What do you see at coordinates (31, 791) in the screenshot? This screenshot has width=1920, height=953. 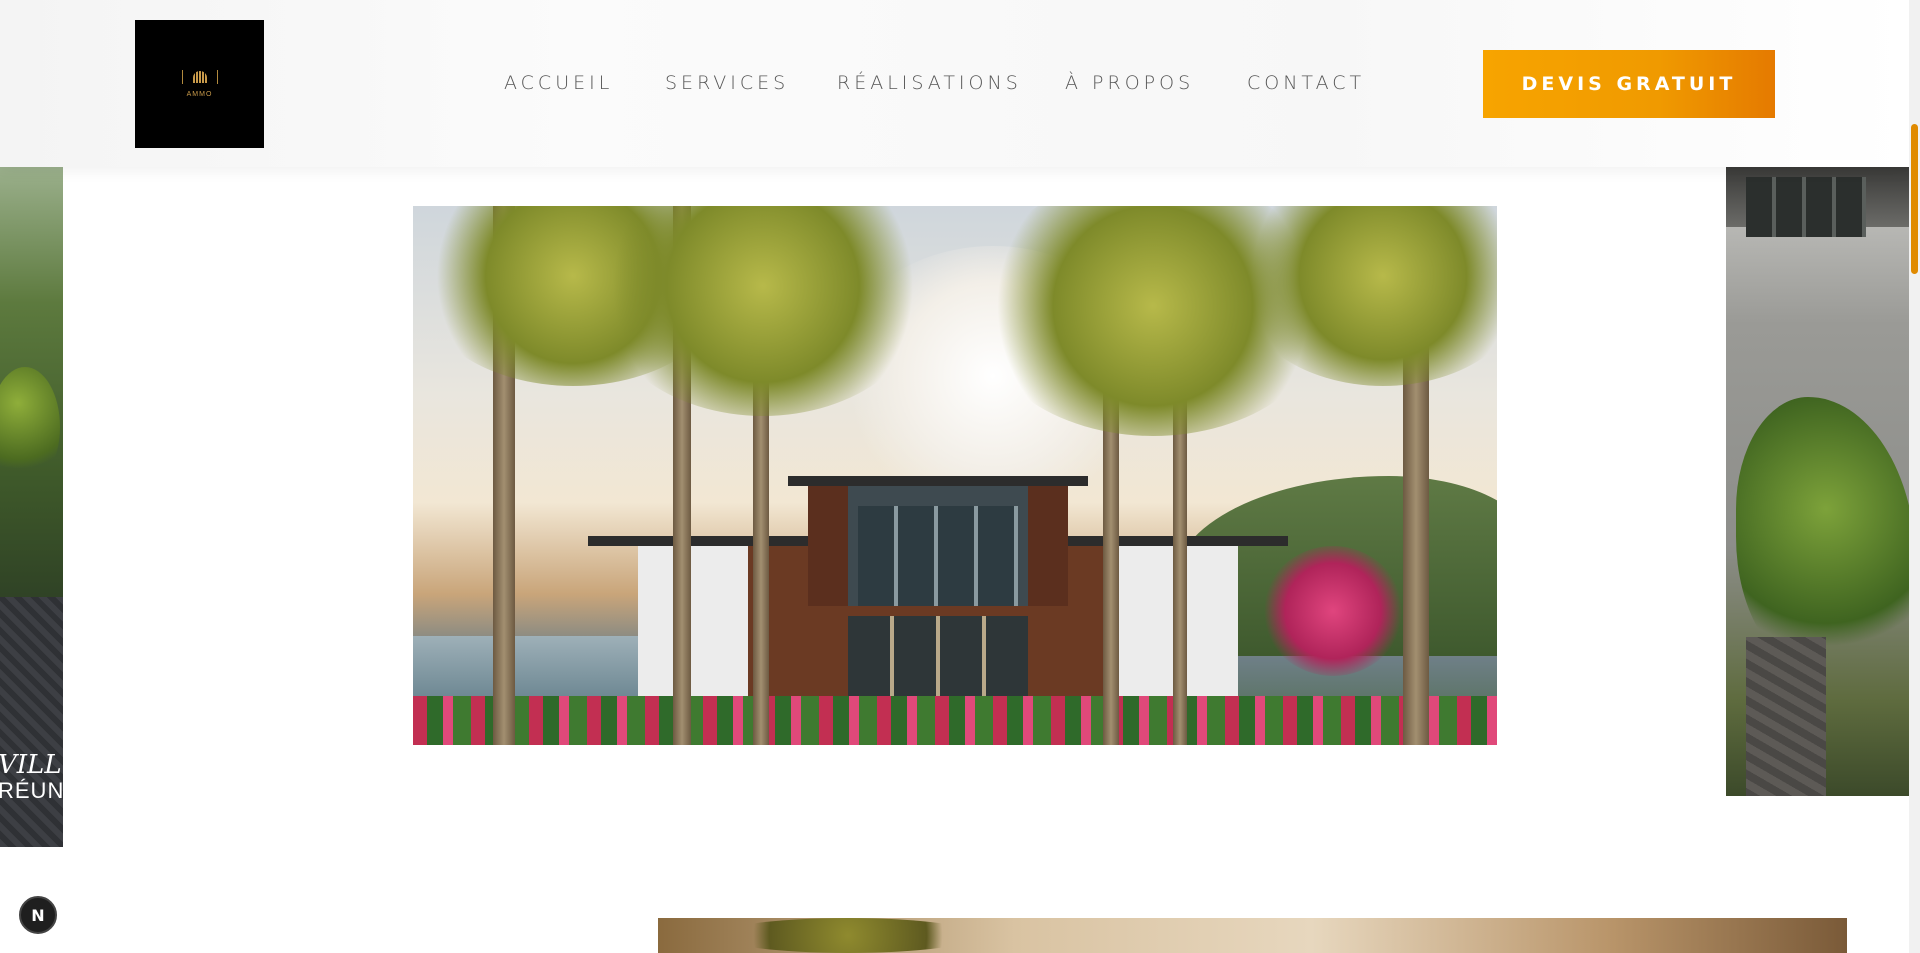 I see `brand-watermark-line2: RÉUN` at bounding box center [31, 791].